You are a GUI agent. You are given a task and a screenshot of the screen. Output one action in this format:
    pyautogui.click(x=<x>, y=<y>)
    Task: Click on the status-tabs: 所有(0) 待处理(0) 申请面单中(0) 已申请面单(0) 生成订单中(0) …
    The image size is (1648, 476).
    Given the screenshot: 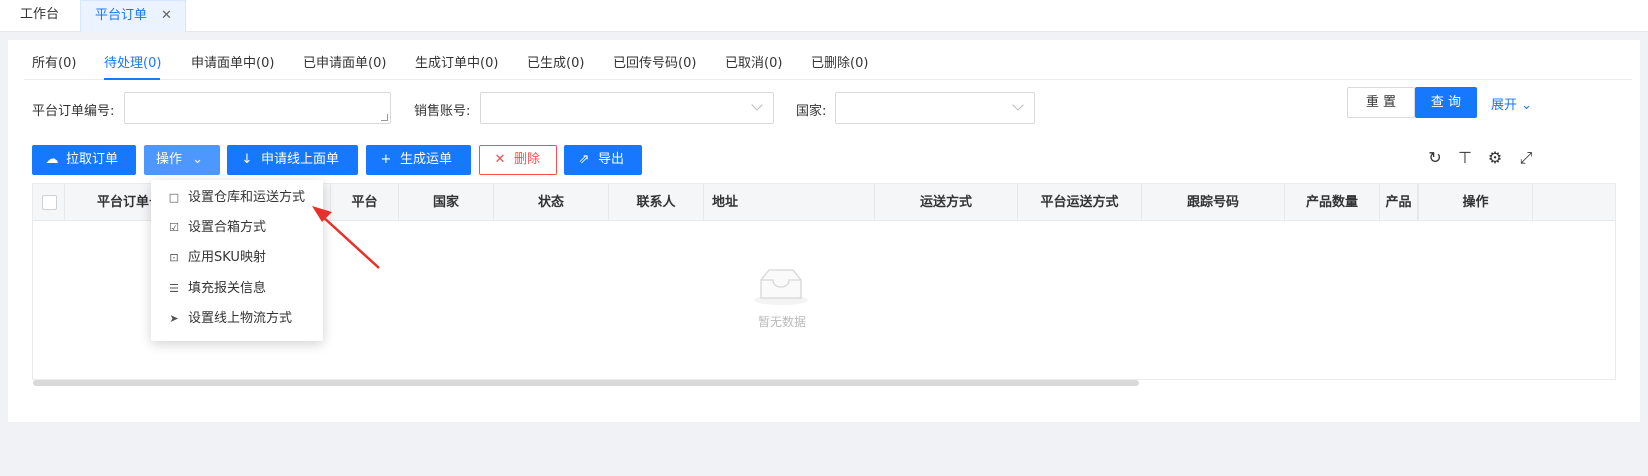 What is the action you would take?
    pyautogui.click(x=828, y=60)
    